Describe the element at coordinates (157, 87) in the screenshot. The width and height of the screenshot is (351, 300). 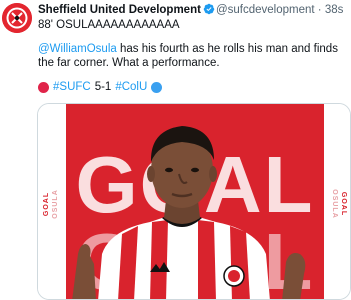
I see `blue-circle-icon` at that location.